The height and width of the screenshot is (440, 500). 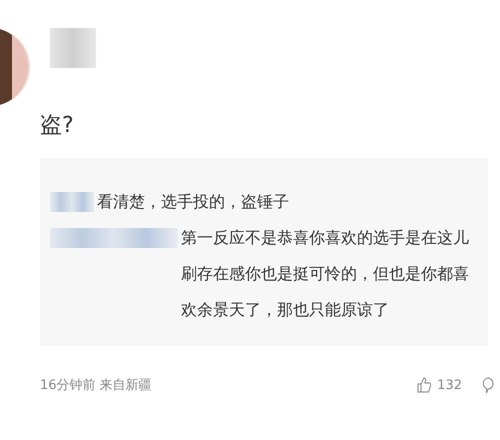 I want to click on reply-text: 第一反应不是恭喜你喜欢的选手是在这儿刷存在感你也是挺可怜的，但也是你都喜欢余景天了，那也只能原谅了, so click(x=325, y=274).